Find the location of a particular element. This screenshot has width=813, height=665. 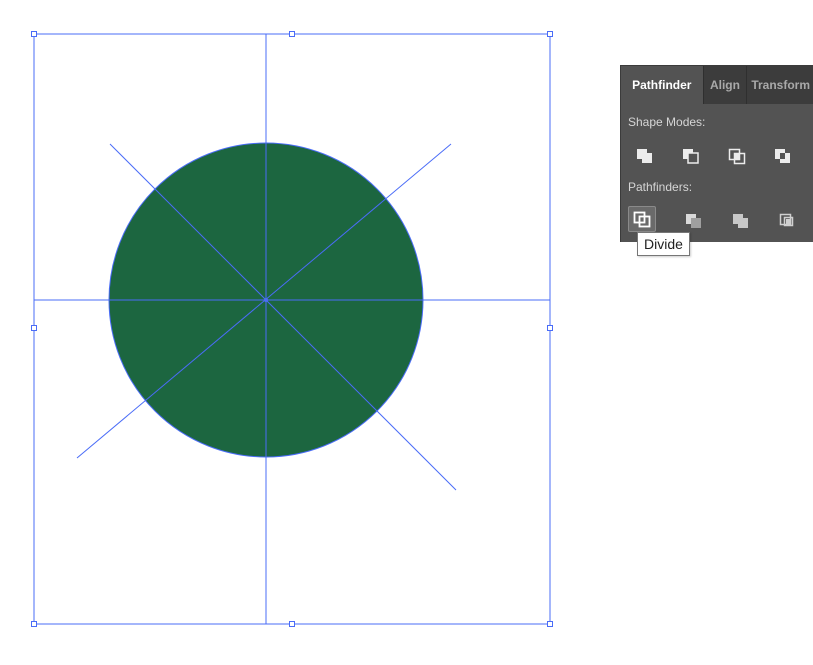

merge-icon is located at coordinates (740, 221).